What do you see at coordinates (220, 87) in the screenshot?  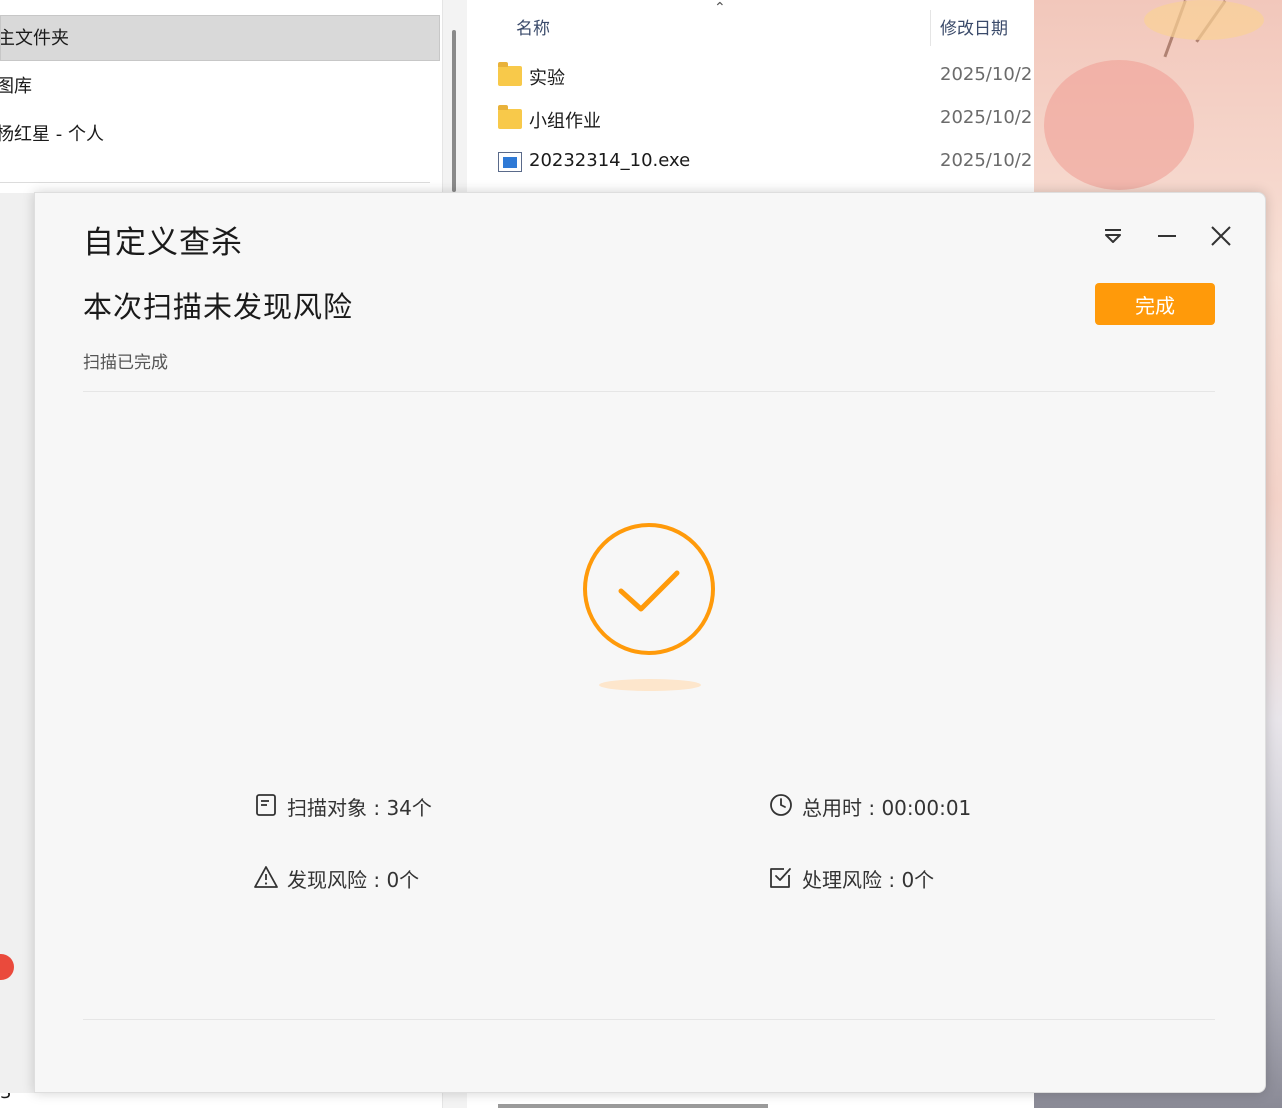 I see `nav-item-gallery: 图库` at bounding box center [220, 87].